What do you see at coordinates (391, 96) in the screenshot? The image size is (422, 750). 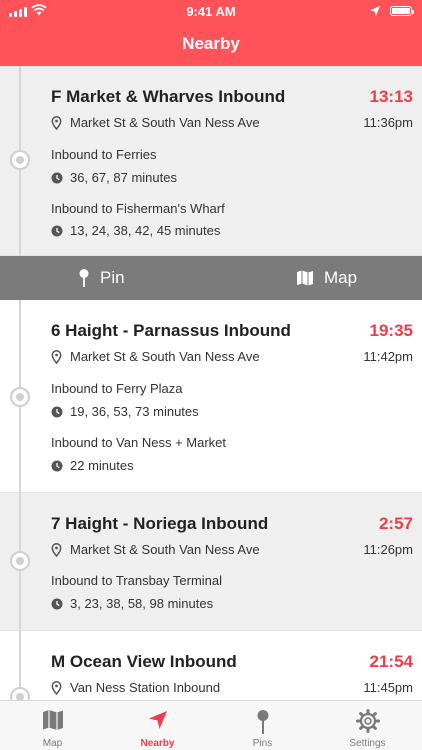 I see `route-countdown: 13:13` at bounding box center [391, 96].